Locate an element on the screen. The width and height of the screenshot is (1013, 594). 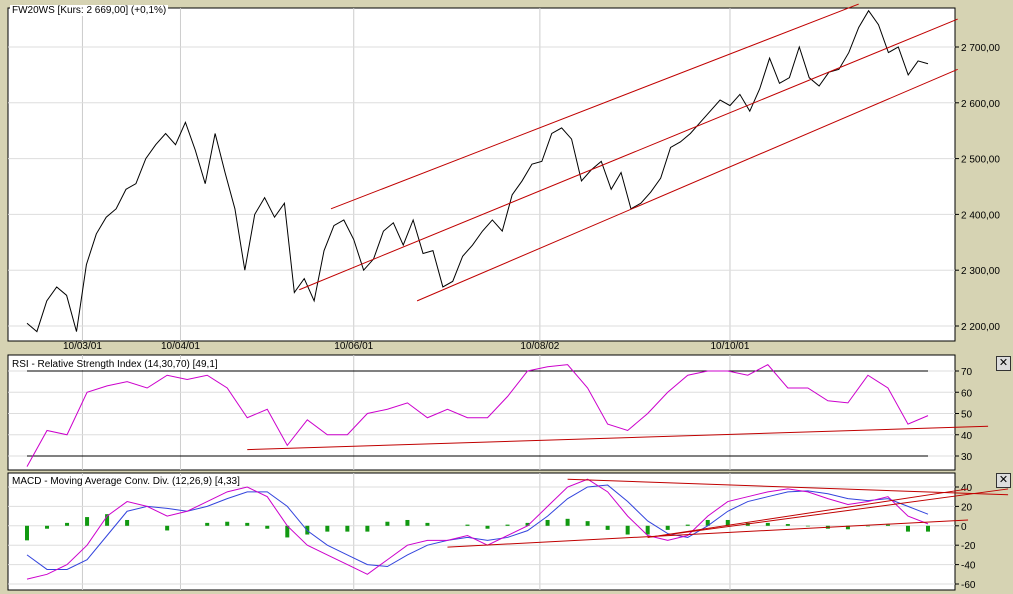
x-tick-label: 10/03/01 is located at coordinates (82, 346).